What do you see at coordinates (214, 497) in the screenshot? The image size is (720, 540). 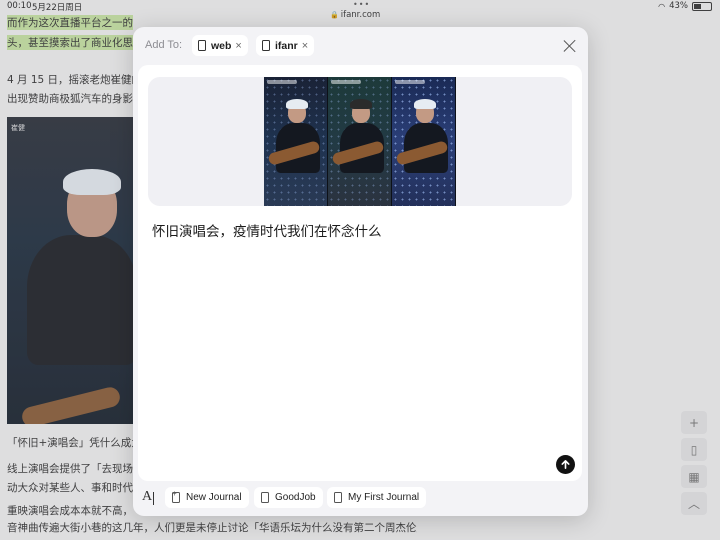 I see `journal-label: New Journal` at bounding box center [214, 497].